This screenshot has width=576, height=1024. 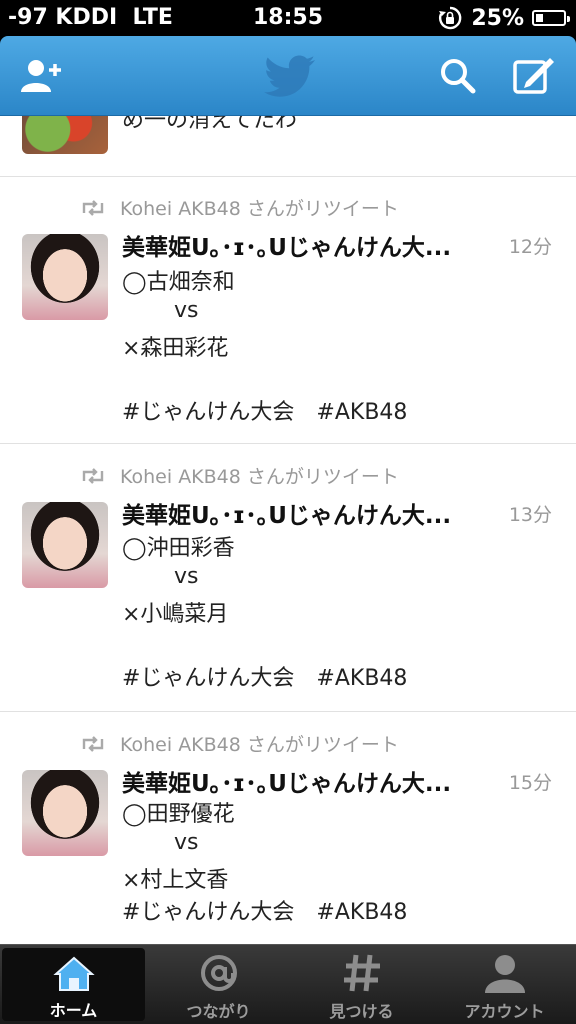 What do you see at coordinates (219, 973) in the screenshot?
I see `at-icon` at bounding box center [219, 973].